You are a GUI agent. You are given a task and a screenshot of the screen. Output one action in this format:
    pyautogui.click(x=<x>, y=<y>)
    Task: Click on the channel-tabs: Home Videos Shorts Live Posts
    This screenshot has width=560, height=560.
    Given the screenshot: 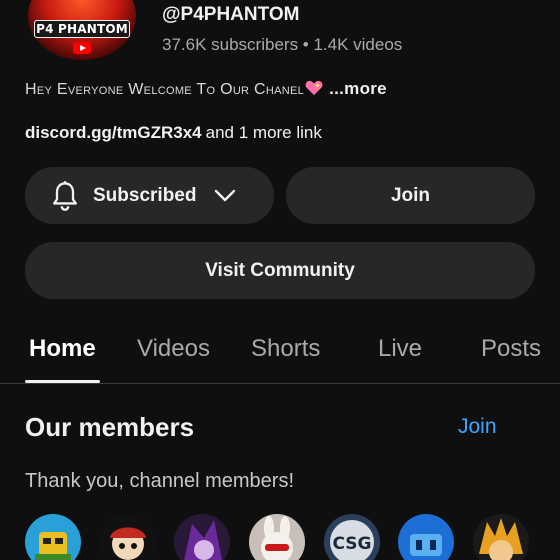 What is the action you would take?
    pyautogui.click(x=280, y=352)
    